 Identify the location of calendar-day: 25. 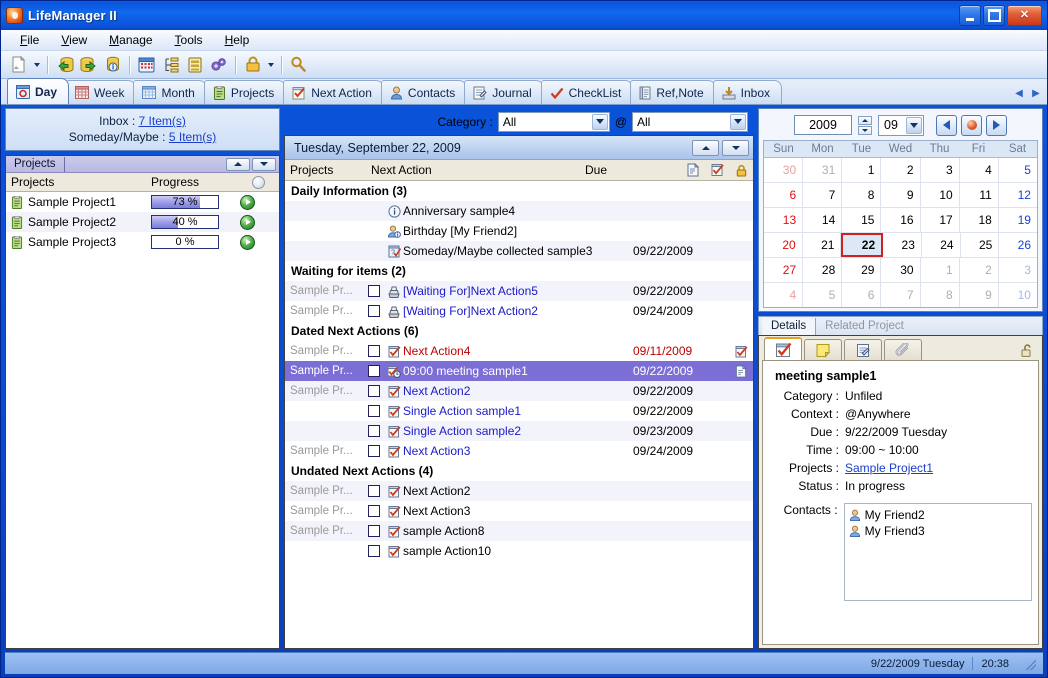
(980, 245).